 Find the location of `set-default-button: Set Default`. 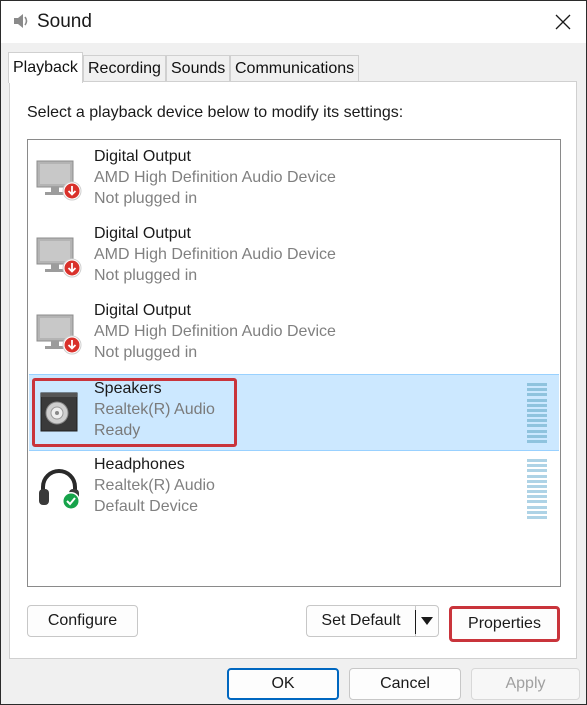

set-default-button: Set Default is located at coordinates (360, 621).